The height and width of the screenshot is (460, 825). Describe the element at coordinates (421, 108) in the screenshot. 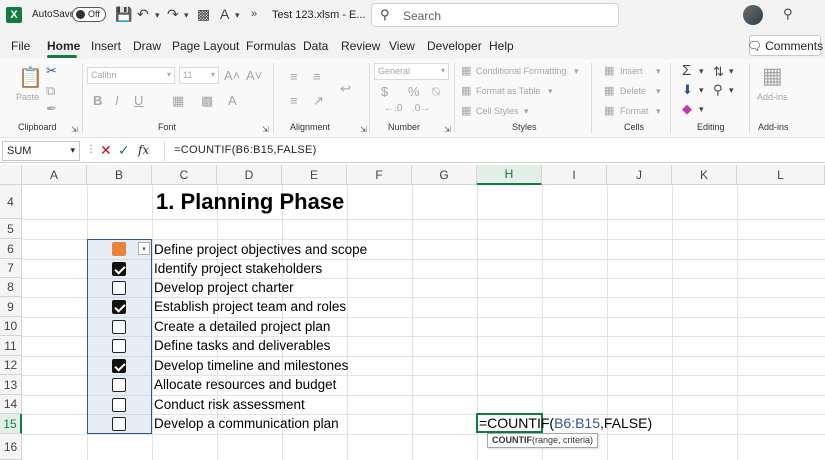

I see `decrease-decimal-icon: .0→` at that location.